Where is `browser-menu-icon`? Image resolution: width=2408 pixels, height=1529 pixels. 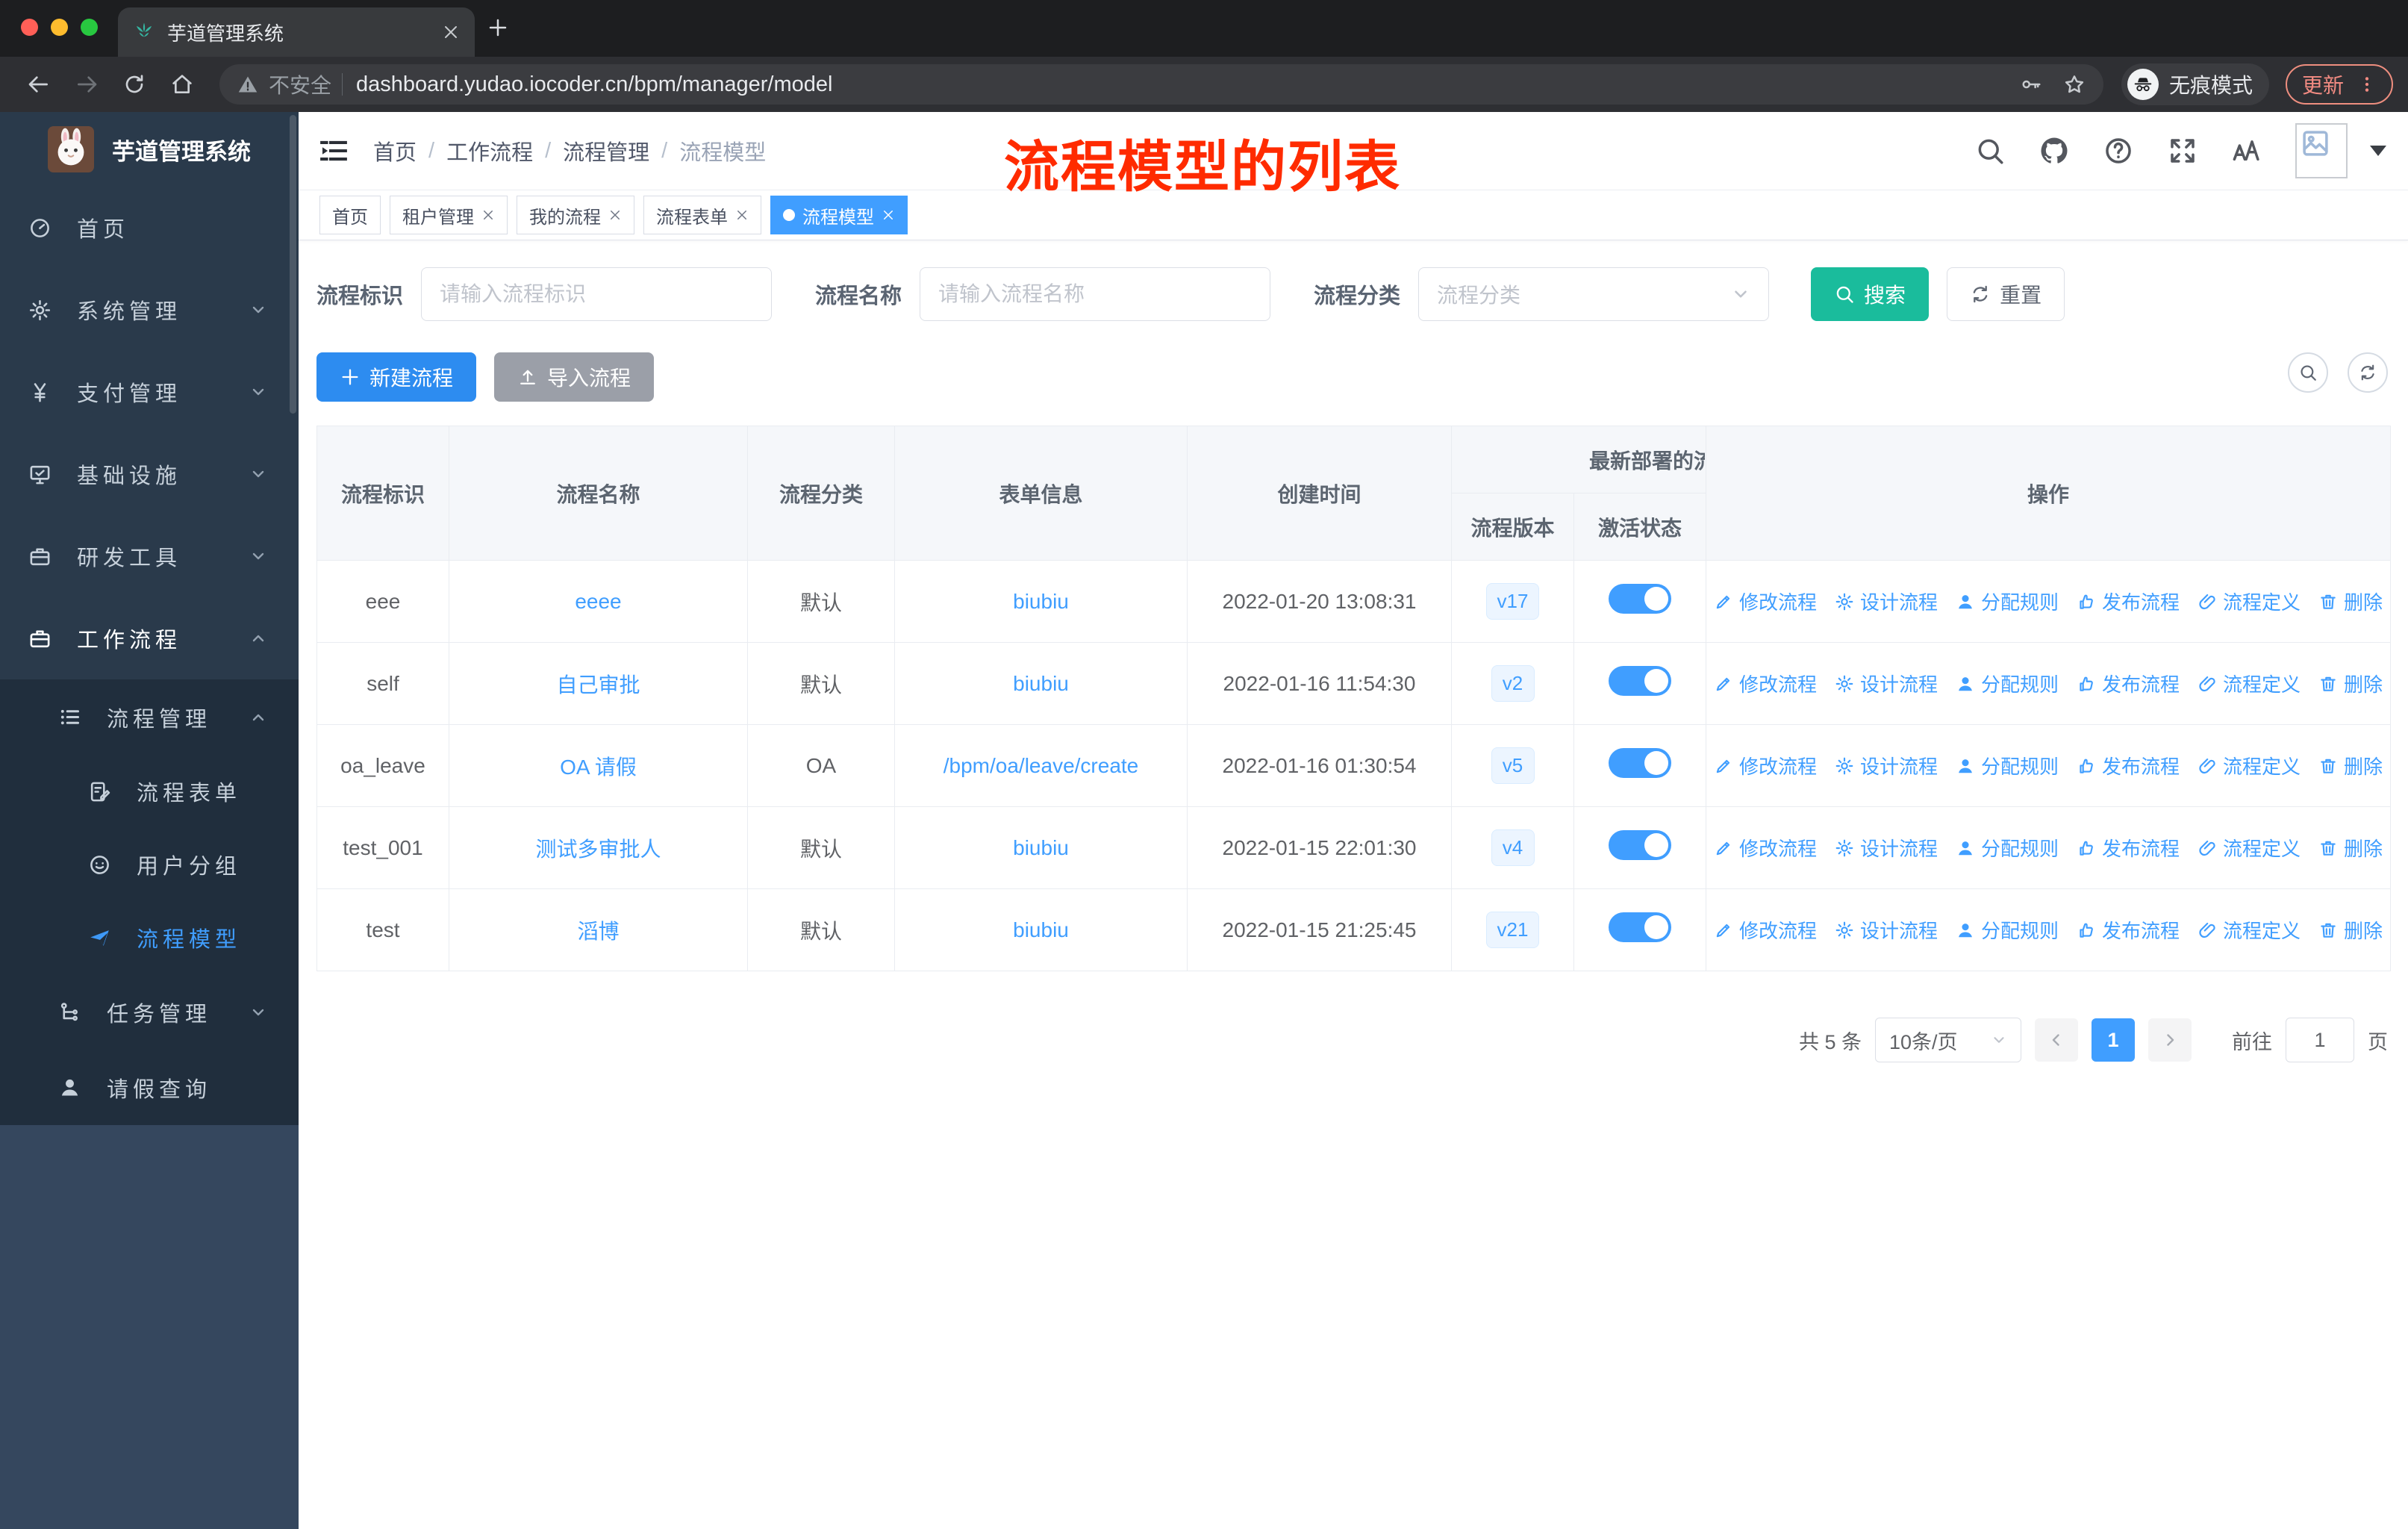 browser-menu-icon is located at coordinates (2367, 84).